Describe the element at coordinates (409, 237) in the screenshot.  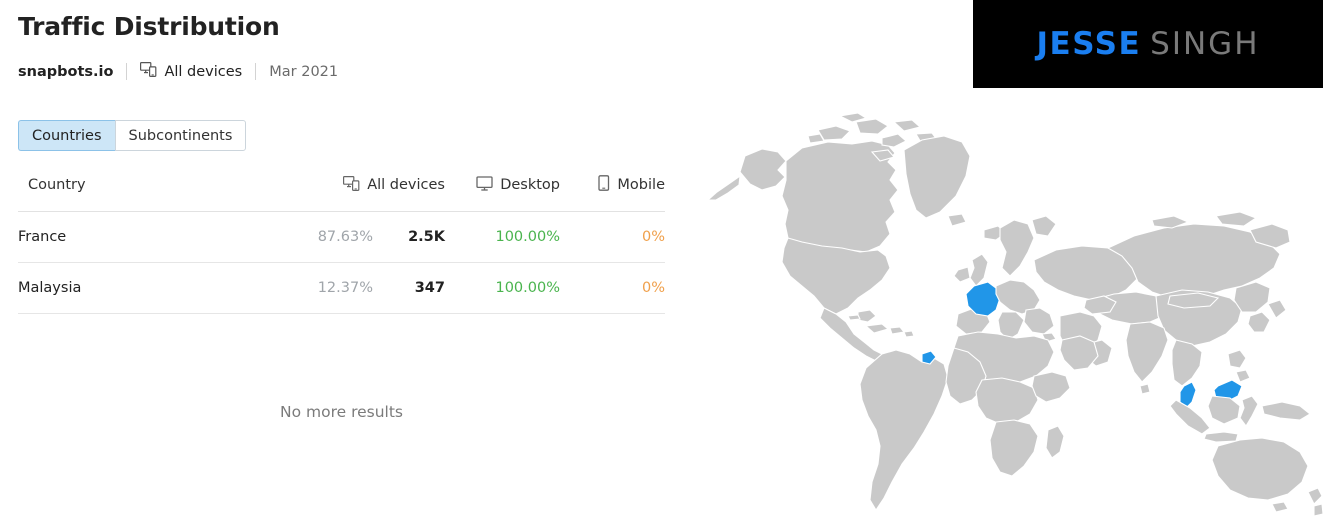
I see `cell-all-devices: 2.5K` at that location.